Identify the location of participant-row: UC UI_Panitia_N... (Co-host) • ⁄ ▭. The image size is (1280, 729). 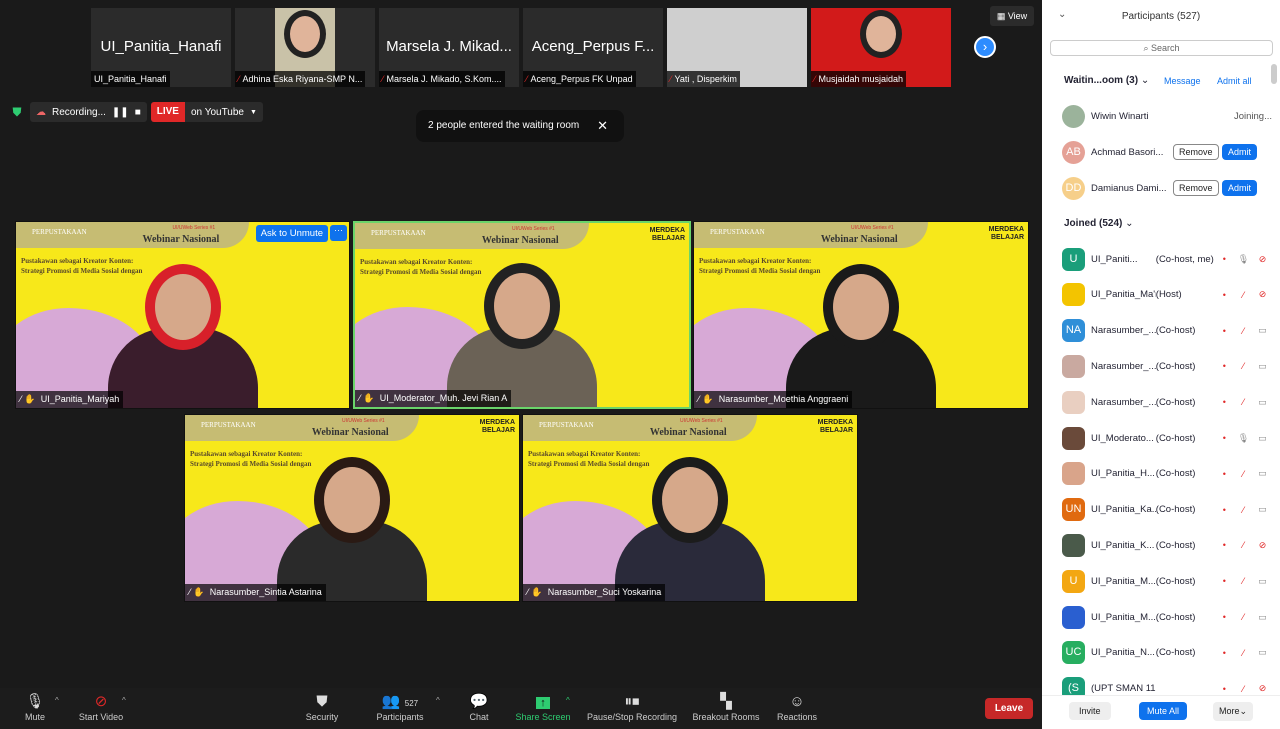
(1167, 653).